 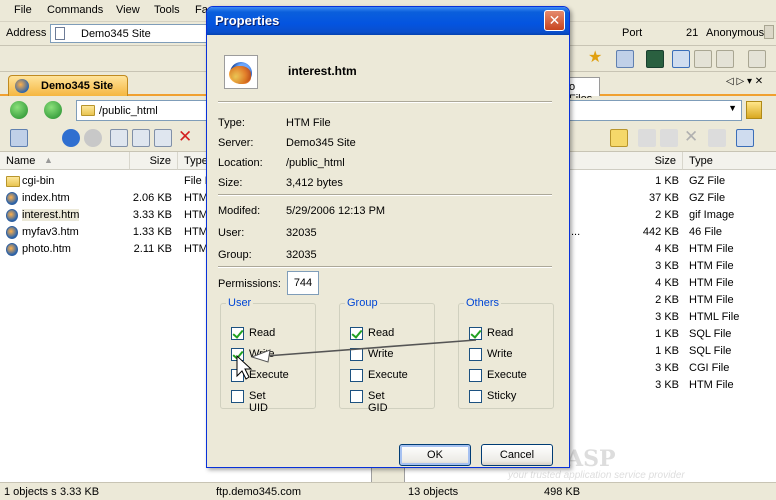 I want to click on chevron-down-icon: ▼, so click(x=732, y=108).